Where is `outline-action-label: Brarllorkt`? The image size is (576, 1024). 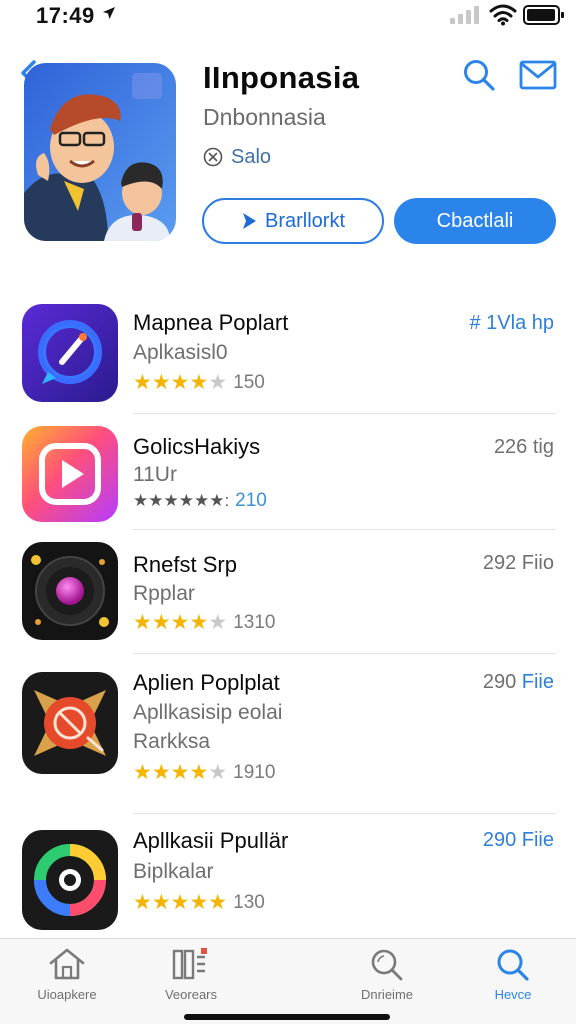
outline-action-label: Brarllorkt is located at coordinates (304, 220).